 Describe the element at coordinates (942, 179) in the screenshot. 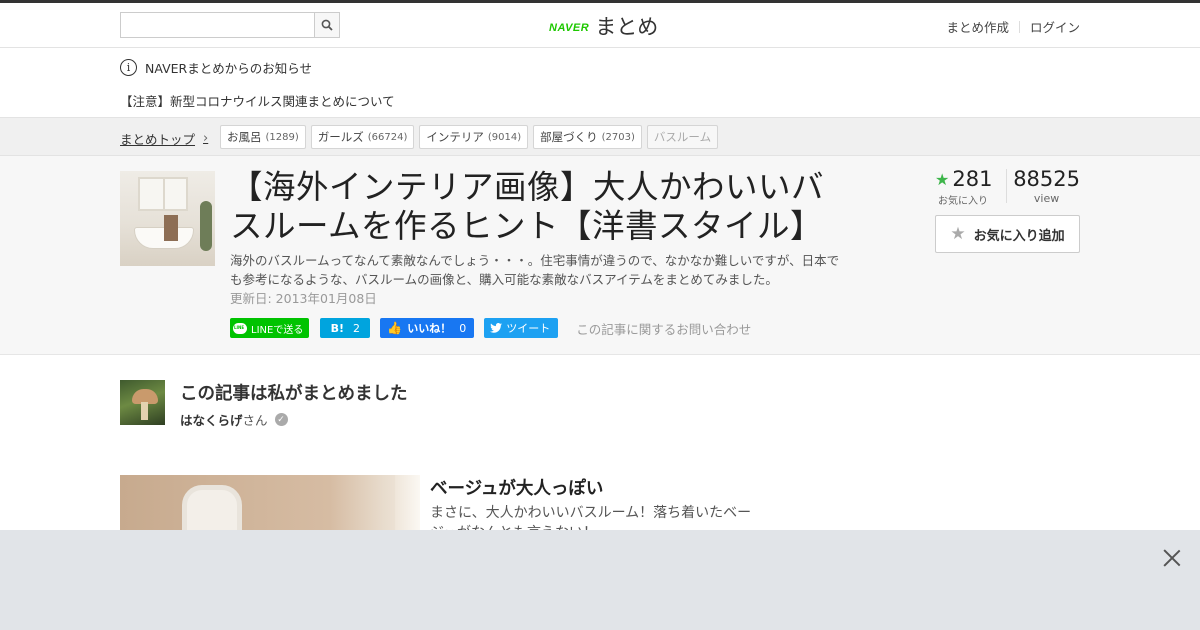

I see `star-icon: ★` at that location.